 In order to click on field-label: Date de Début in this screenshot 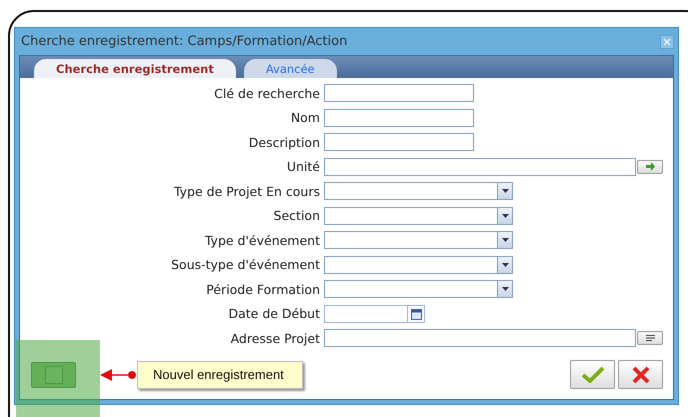, I will do `click(274, 313)`.